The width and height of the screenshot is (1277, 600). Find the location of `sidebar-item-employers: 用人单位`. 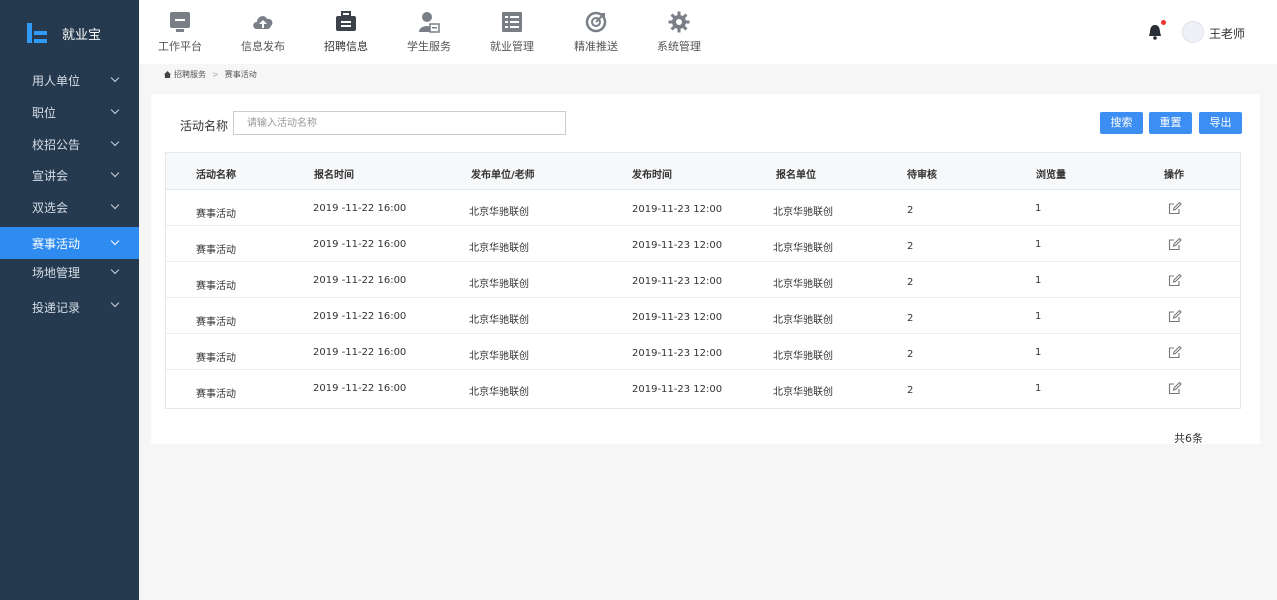

sidebar-item-employers: 用人单位 is located at coordinates (69, 80).